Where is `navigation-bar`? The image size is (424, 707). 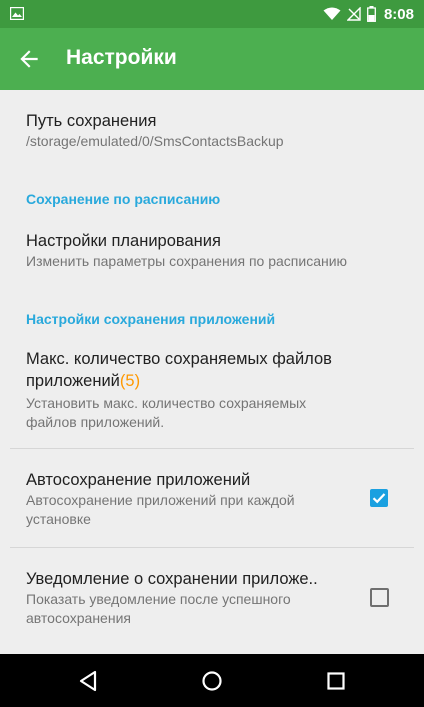
navigation-bar is located at coordinates (212, 680).